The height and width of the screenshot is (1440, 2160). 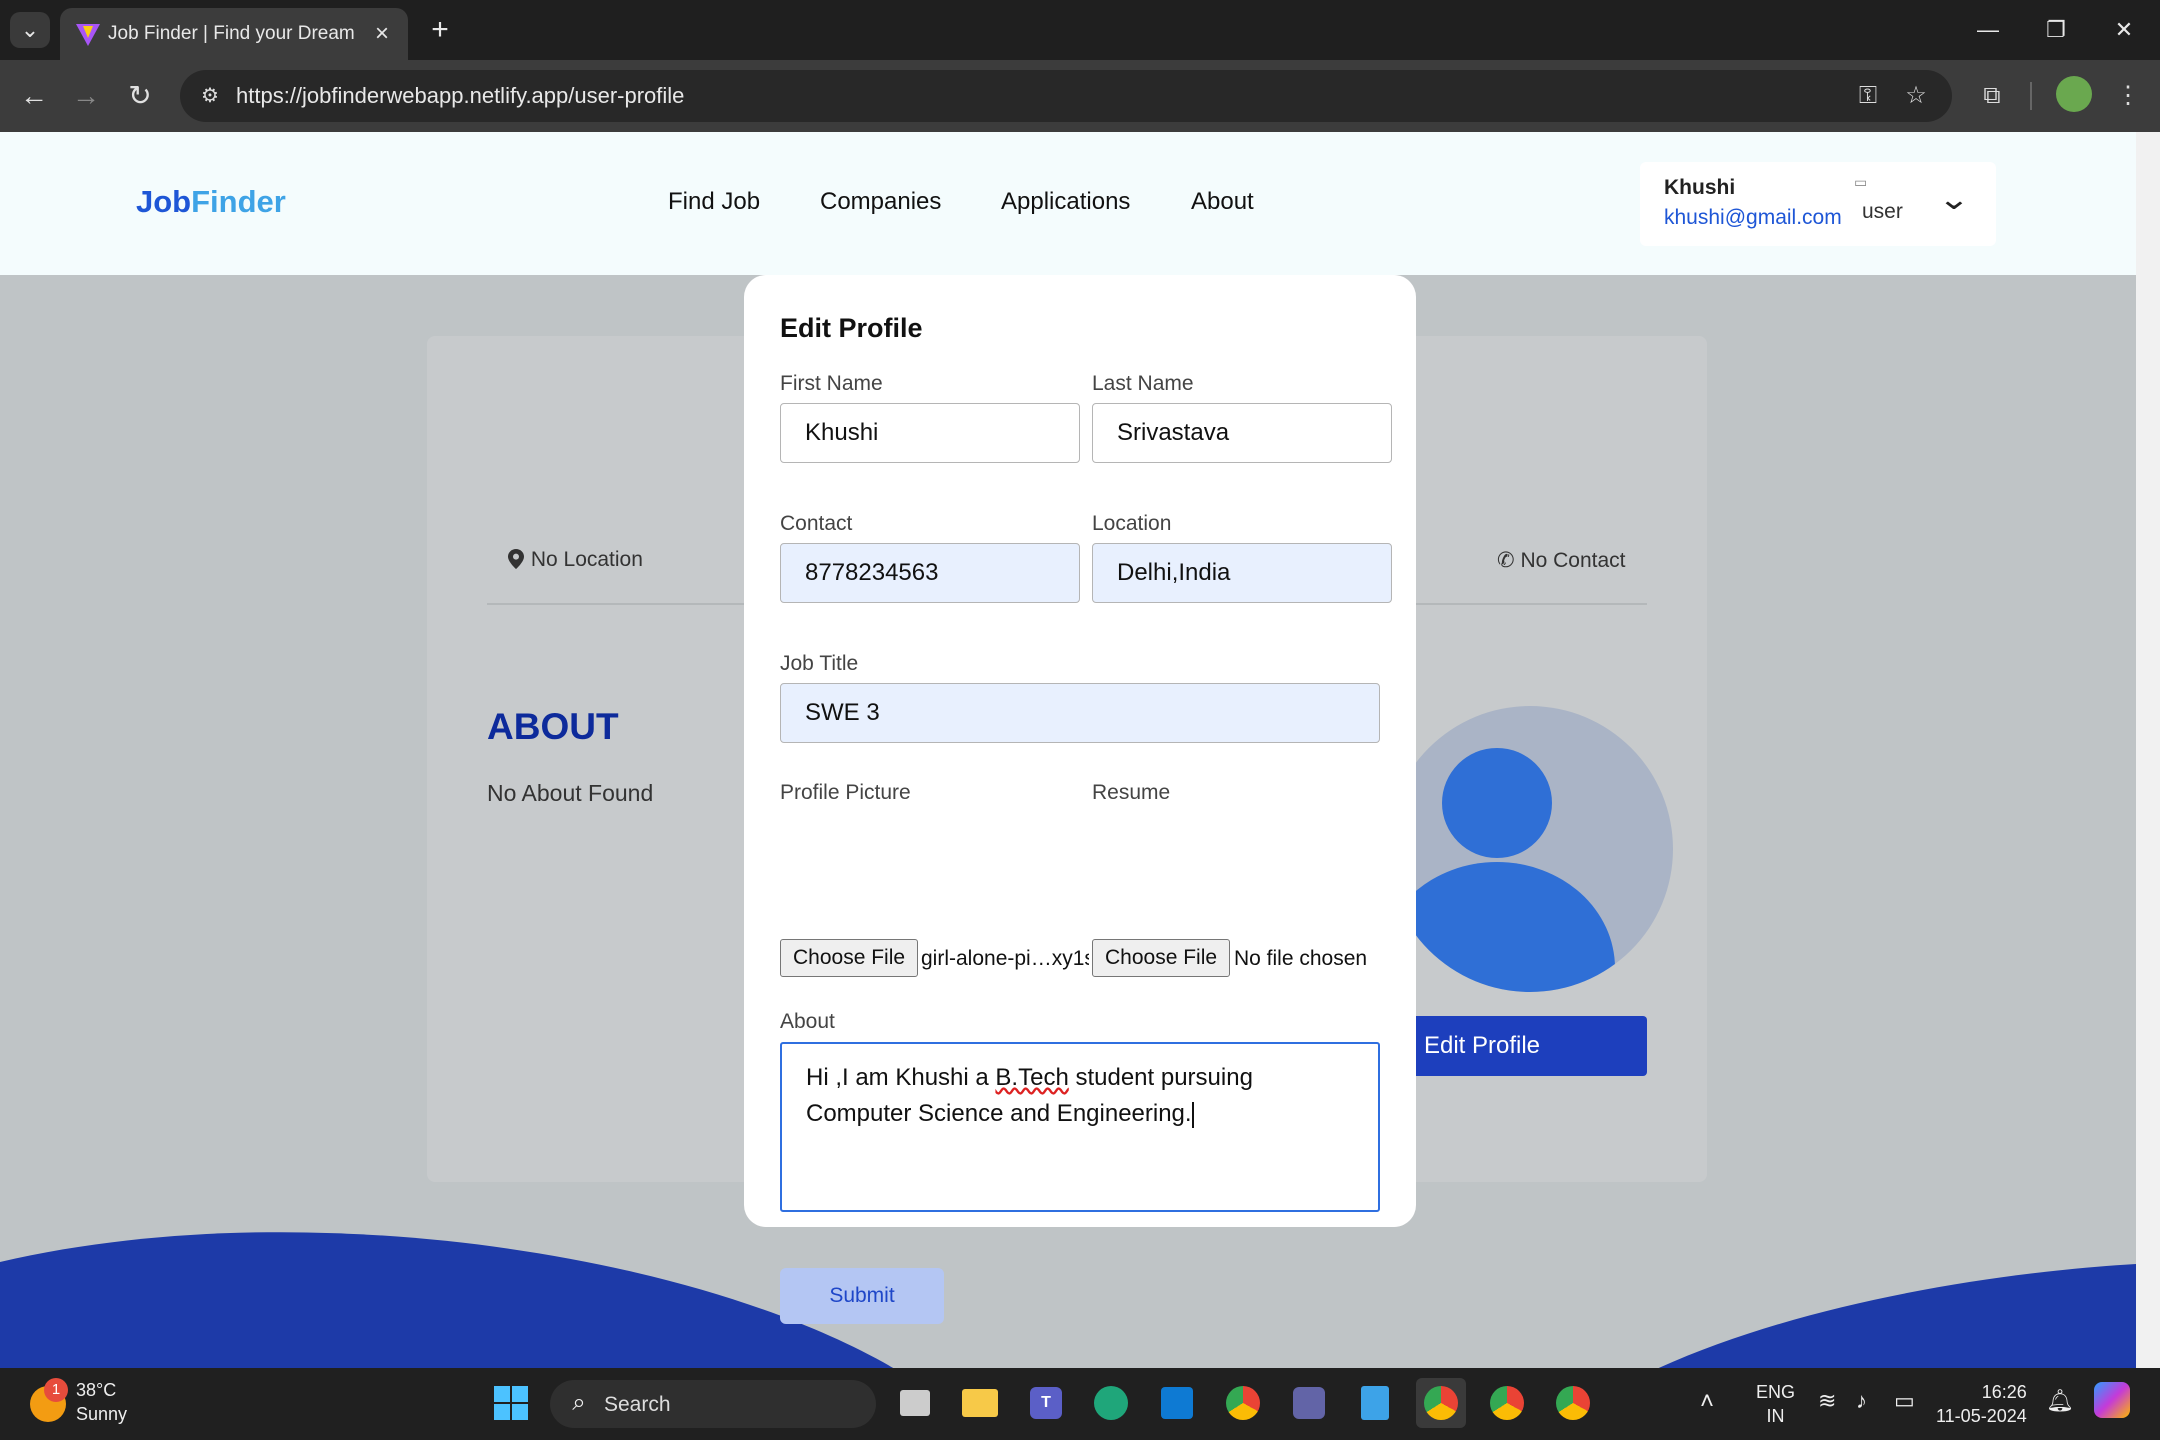 What do you see at coordinates (1818, 204) in the screenshot?
I see `user-menu: Khushi khushi@gmail.com ▭ user ⌄` at bounding box center [1818, 204].